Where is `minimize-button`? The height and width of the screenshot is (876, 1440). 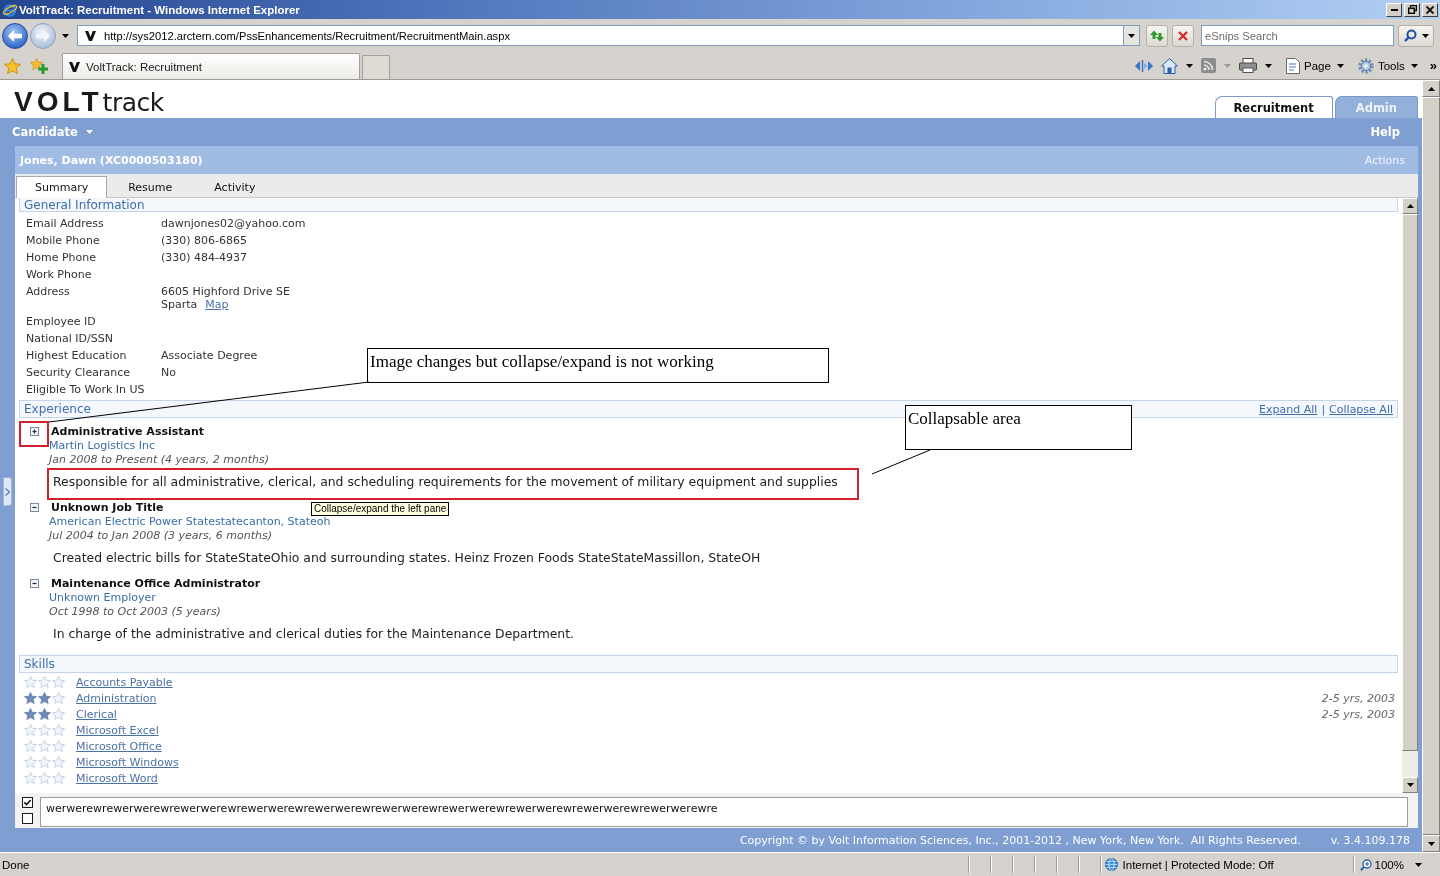 minimize-button is located at coordinates (1394, 9).